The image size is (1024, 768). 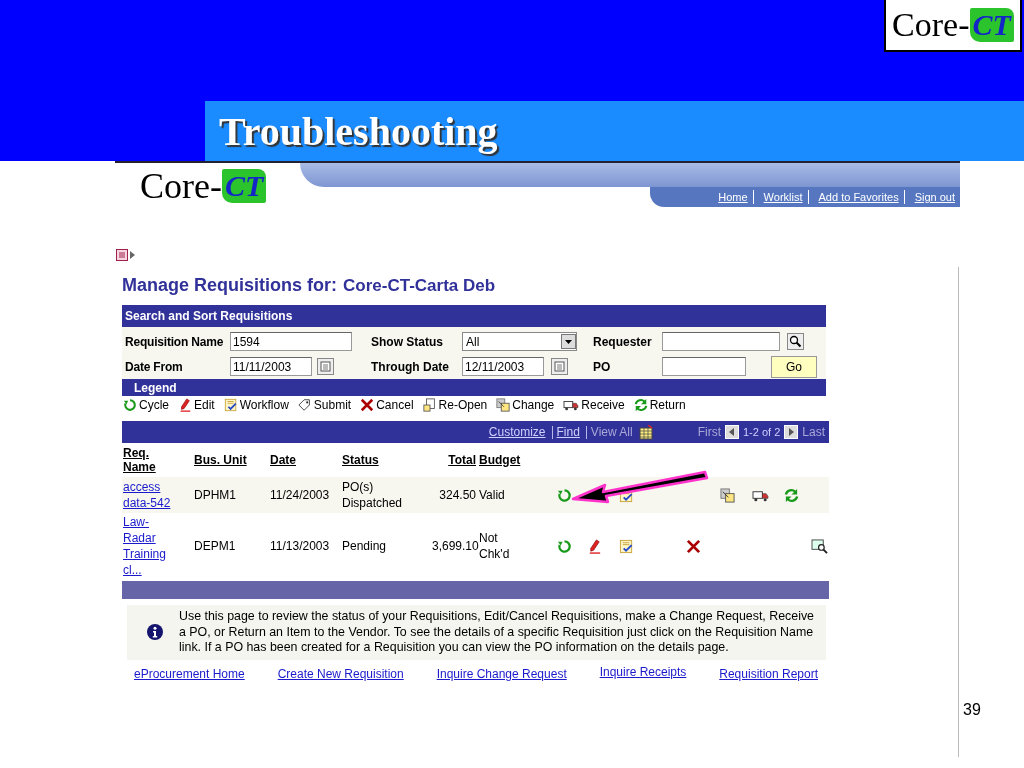 I want to click on pencil-icon, so click(x=185, y=405).